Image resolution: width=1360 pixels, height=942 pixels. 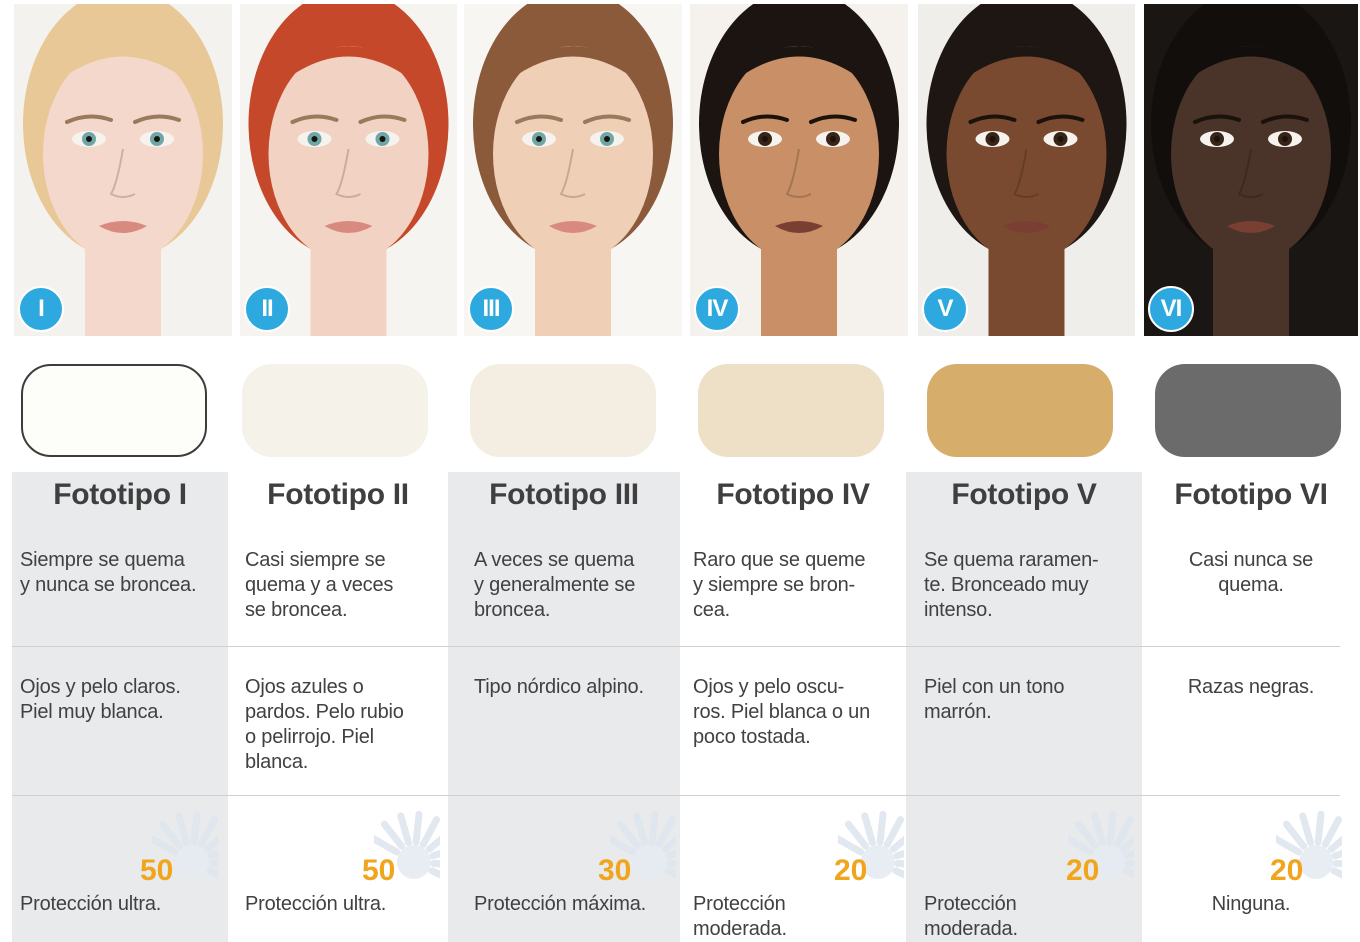 I want to click on column-title: Fototipo III, so click(x=564, y=494).